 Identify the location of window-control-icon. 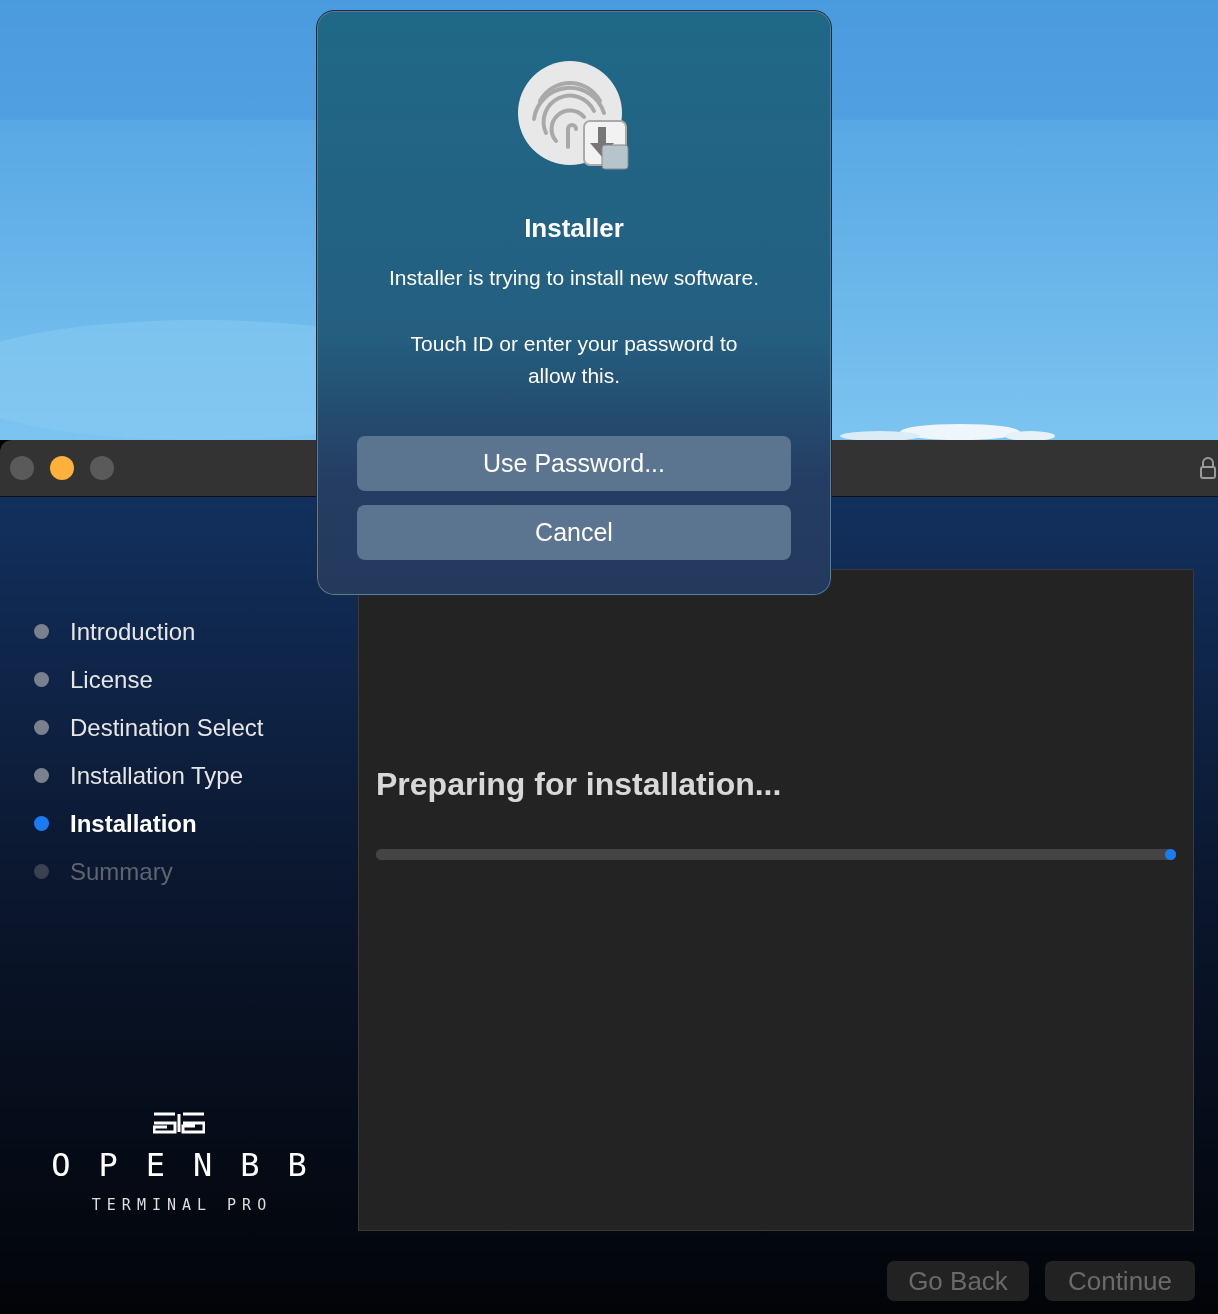
(62, 468).